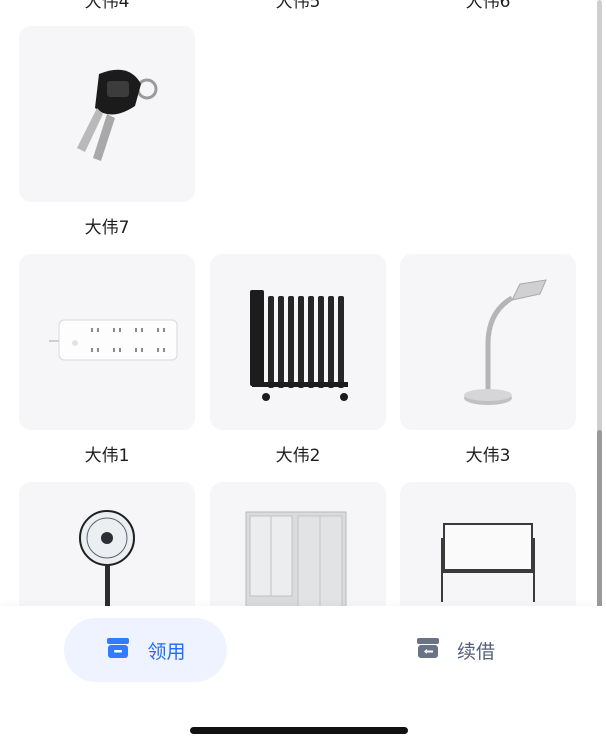 The height and width of the screenshot is (746, 606). Describe the element at coordinates (488, 456) in the screenshot. I see `item-label: 大伟3` at that location.